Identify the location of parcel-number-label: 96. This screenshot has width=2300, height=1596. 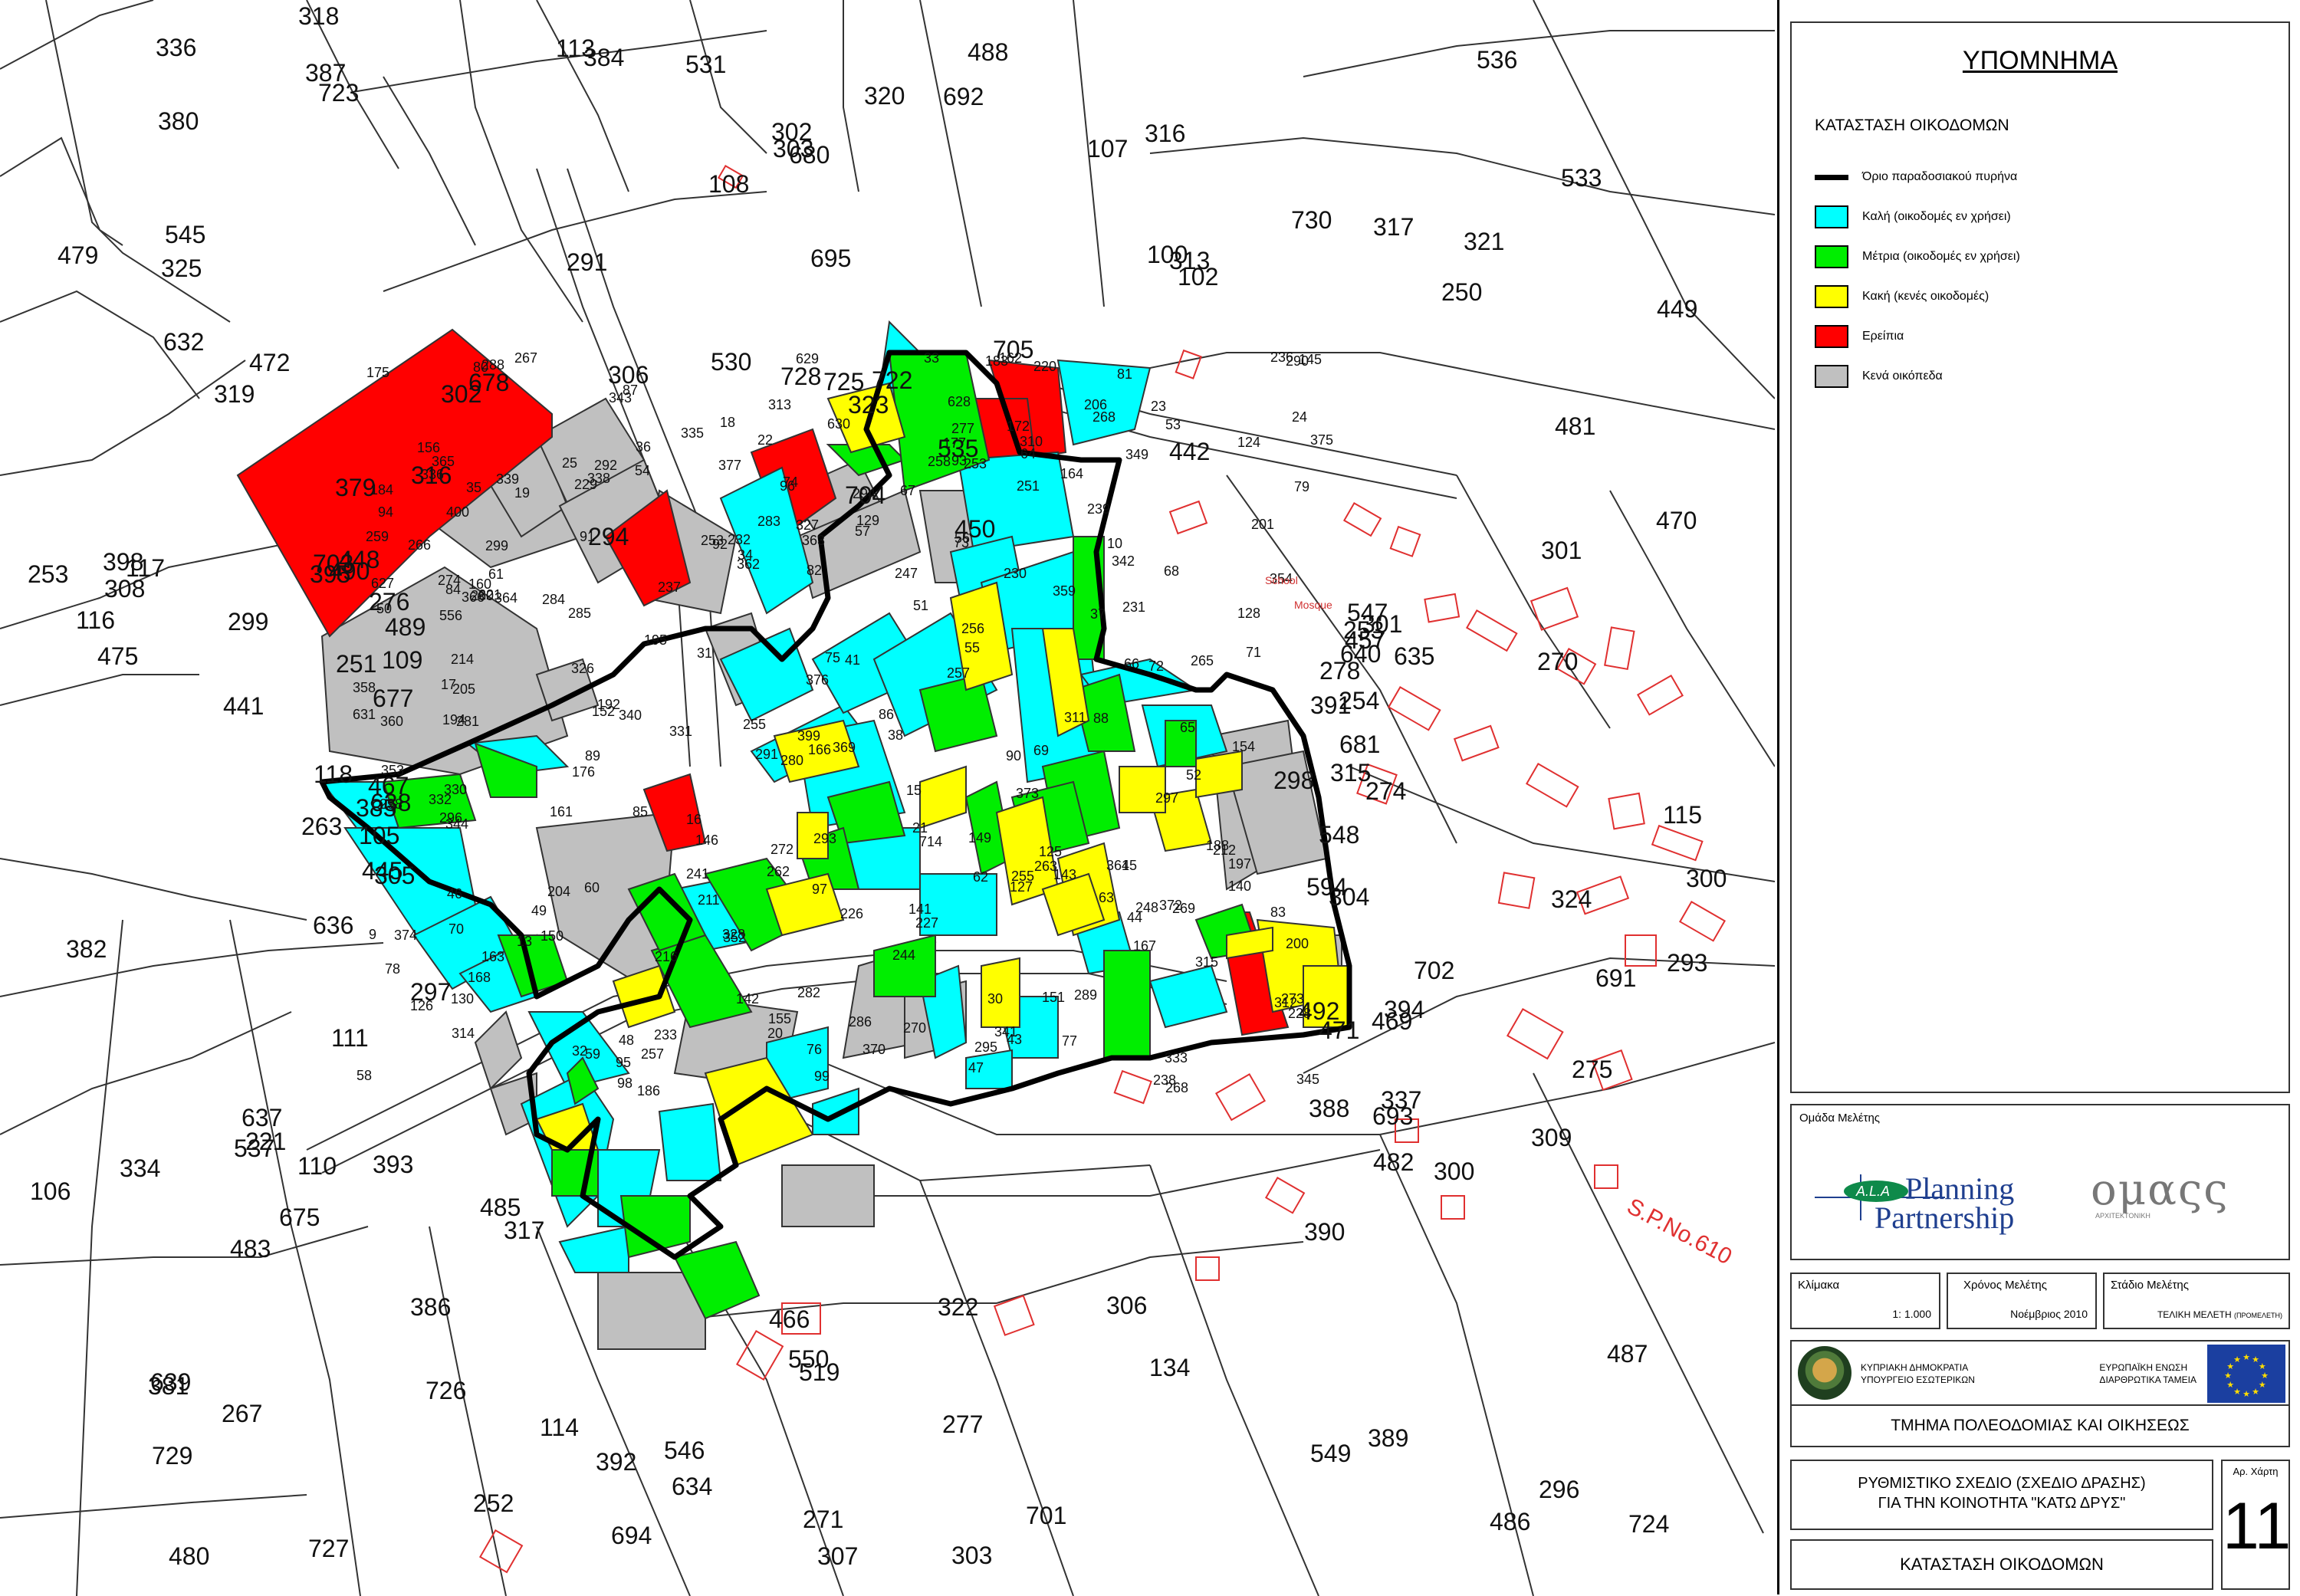
(787, 486).